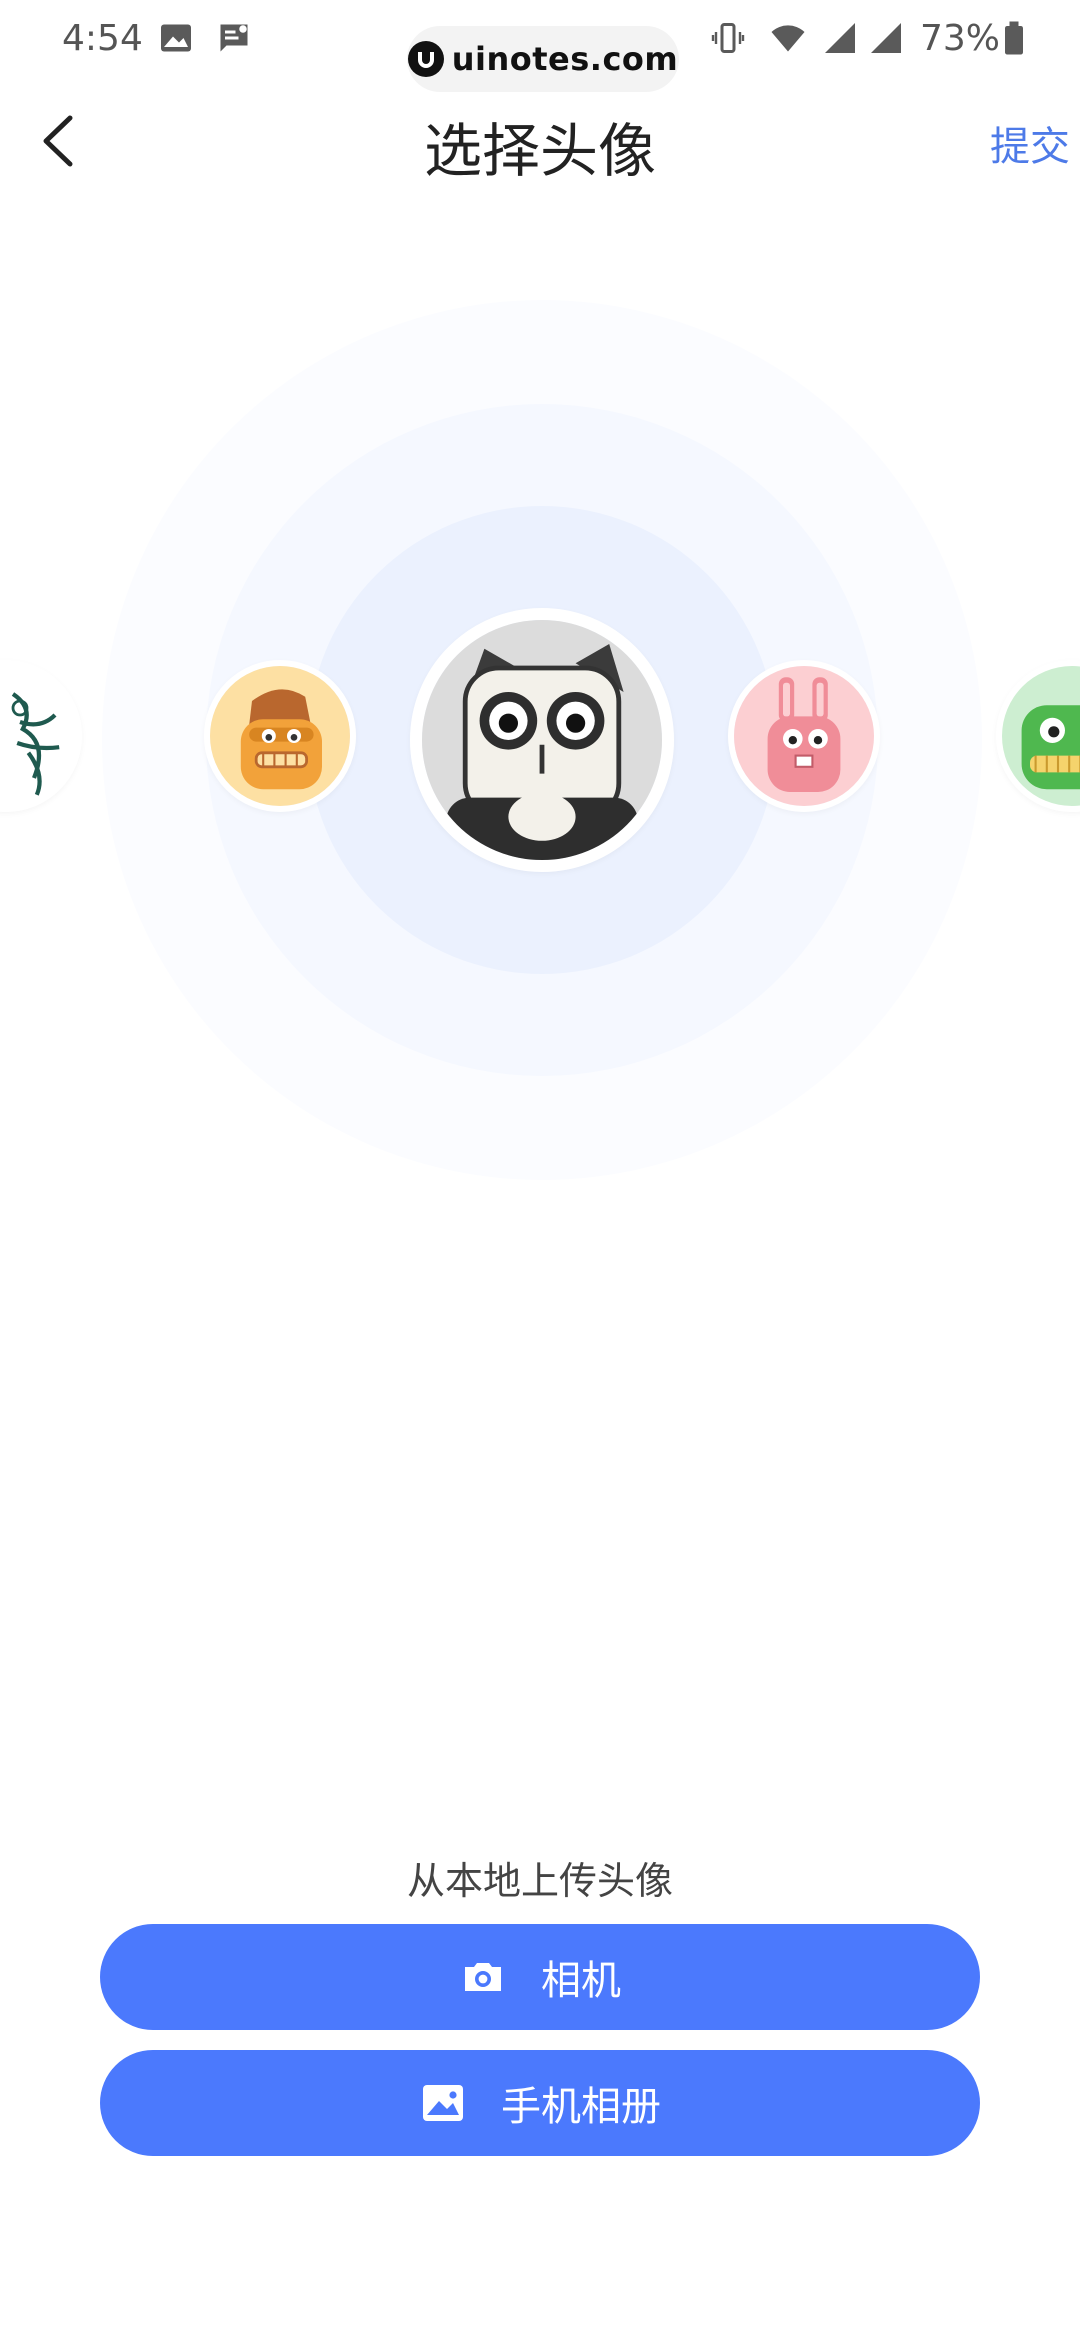  I want to click on battery-percent: 73%, so click(960, 38).